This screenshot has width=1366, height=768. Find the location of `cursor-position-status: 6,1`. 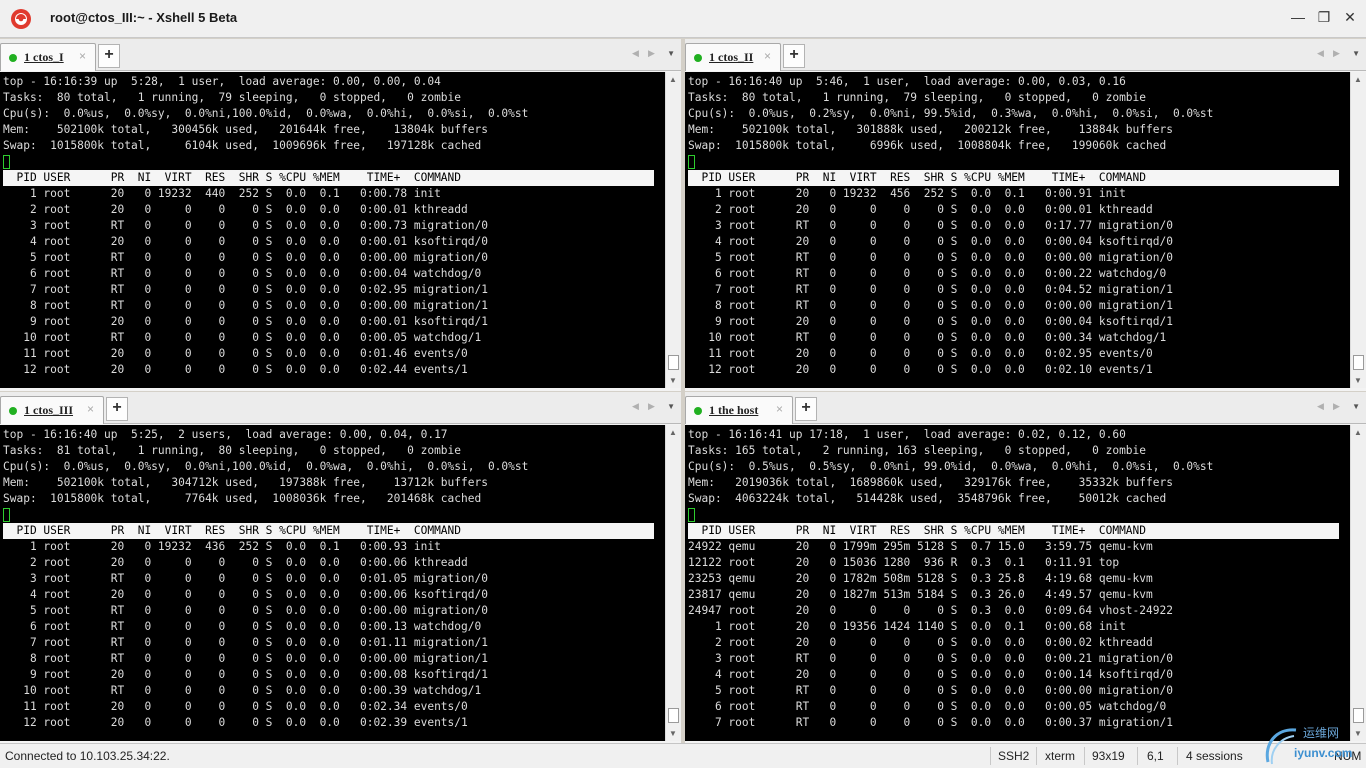

cursor-position-status: 6,1 is located at coordinates (1155, 756).